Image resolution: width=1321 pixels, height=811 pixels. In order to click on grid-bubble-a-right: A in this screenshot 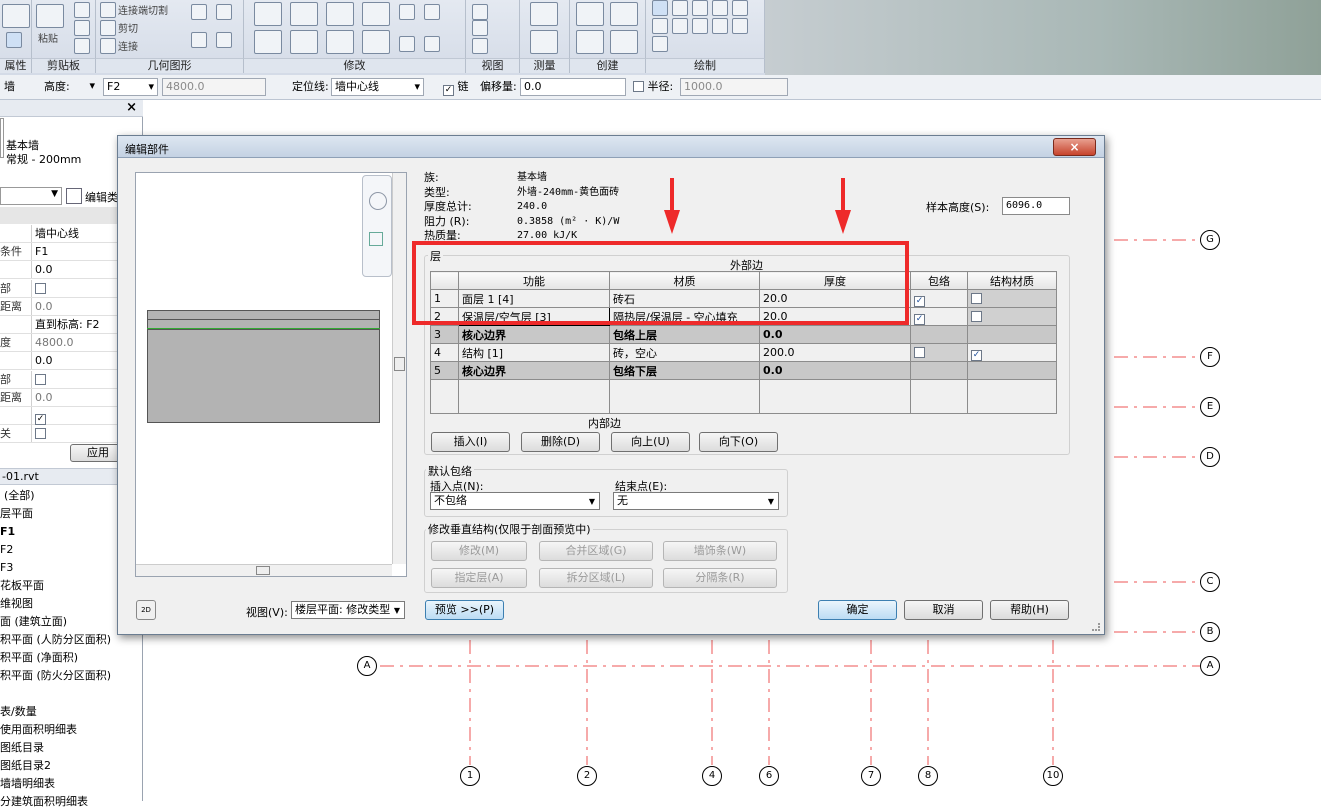, I will do `click(1210, 666)`.